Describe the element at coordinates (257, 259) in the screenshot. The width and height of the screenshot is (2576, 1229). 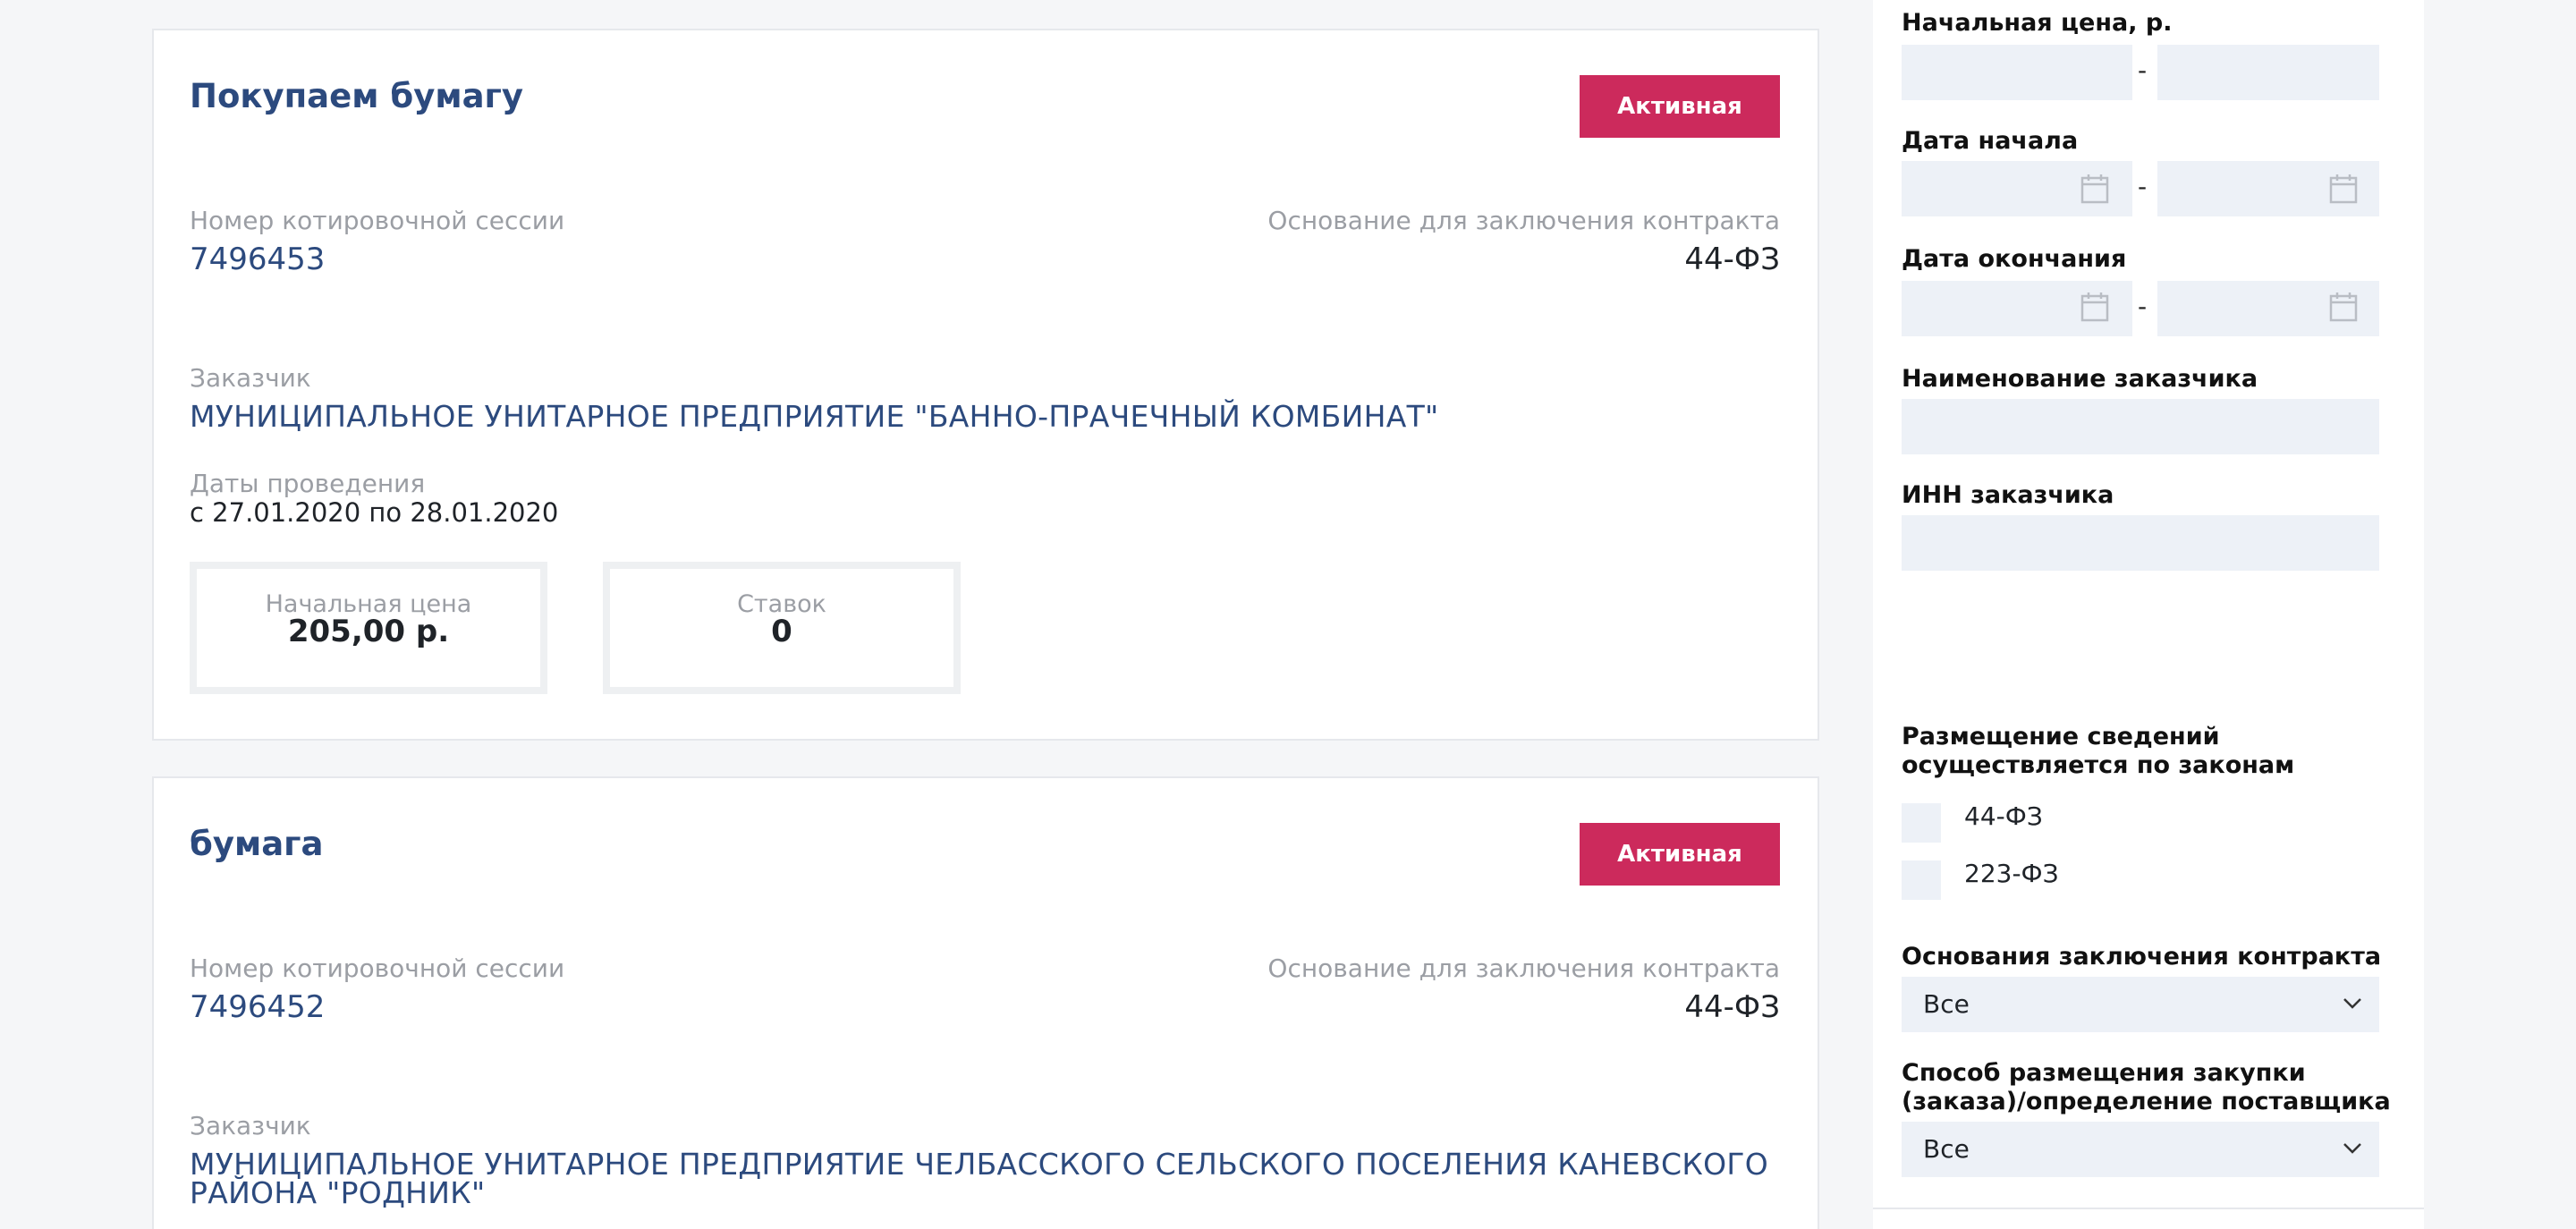
I see `session-number-link: 7496453` at that location.